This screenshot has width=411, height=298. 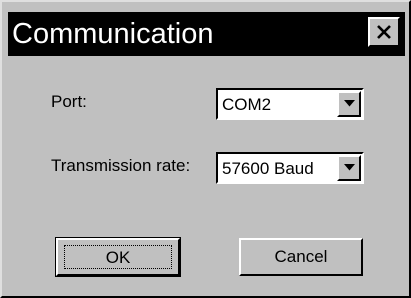 I want to click on port-select: COM2, so click(x=290, y=104).